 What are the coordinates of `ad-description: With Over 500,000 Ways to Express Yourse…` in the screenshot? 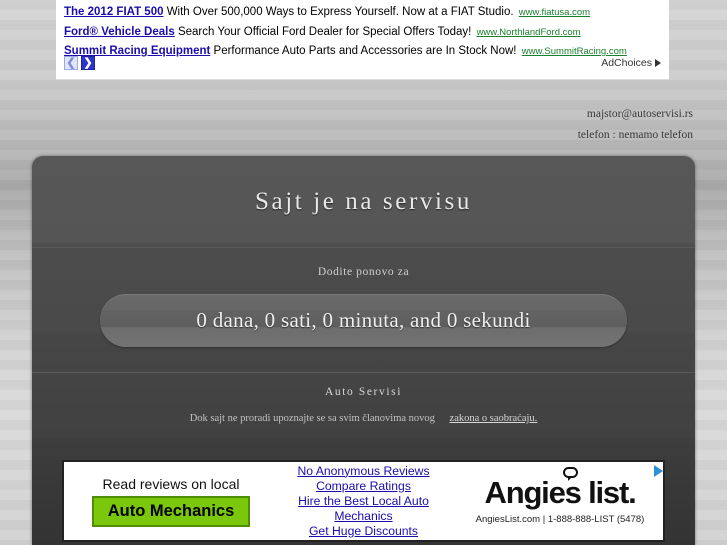 It's located at (340, 12).